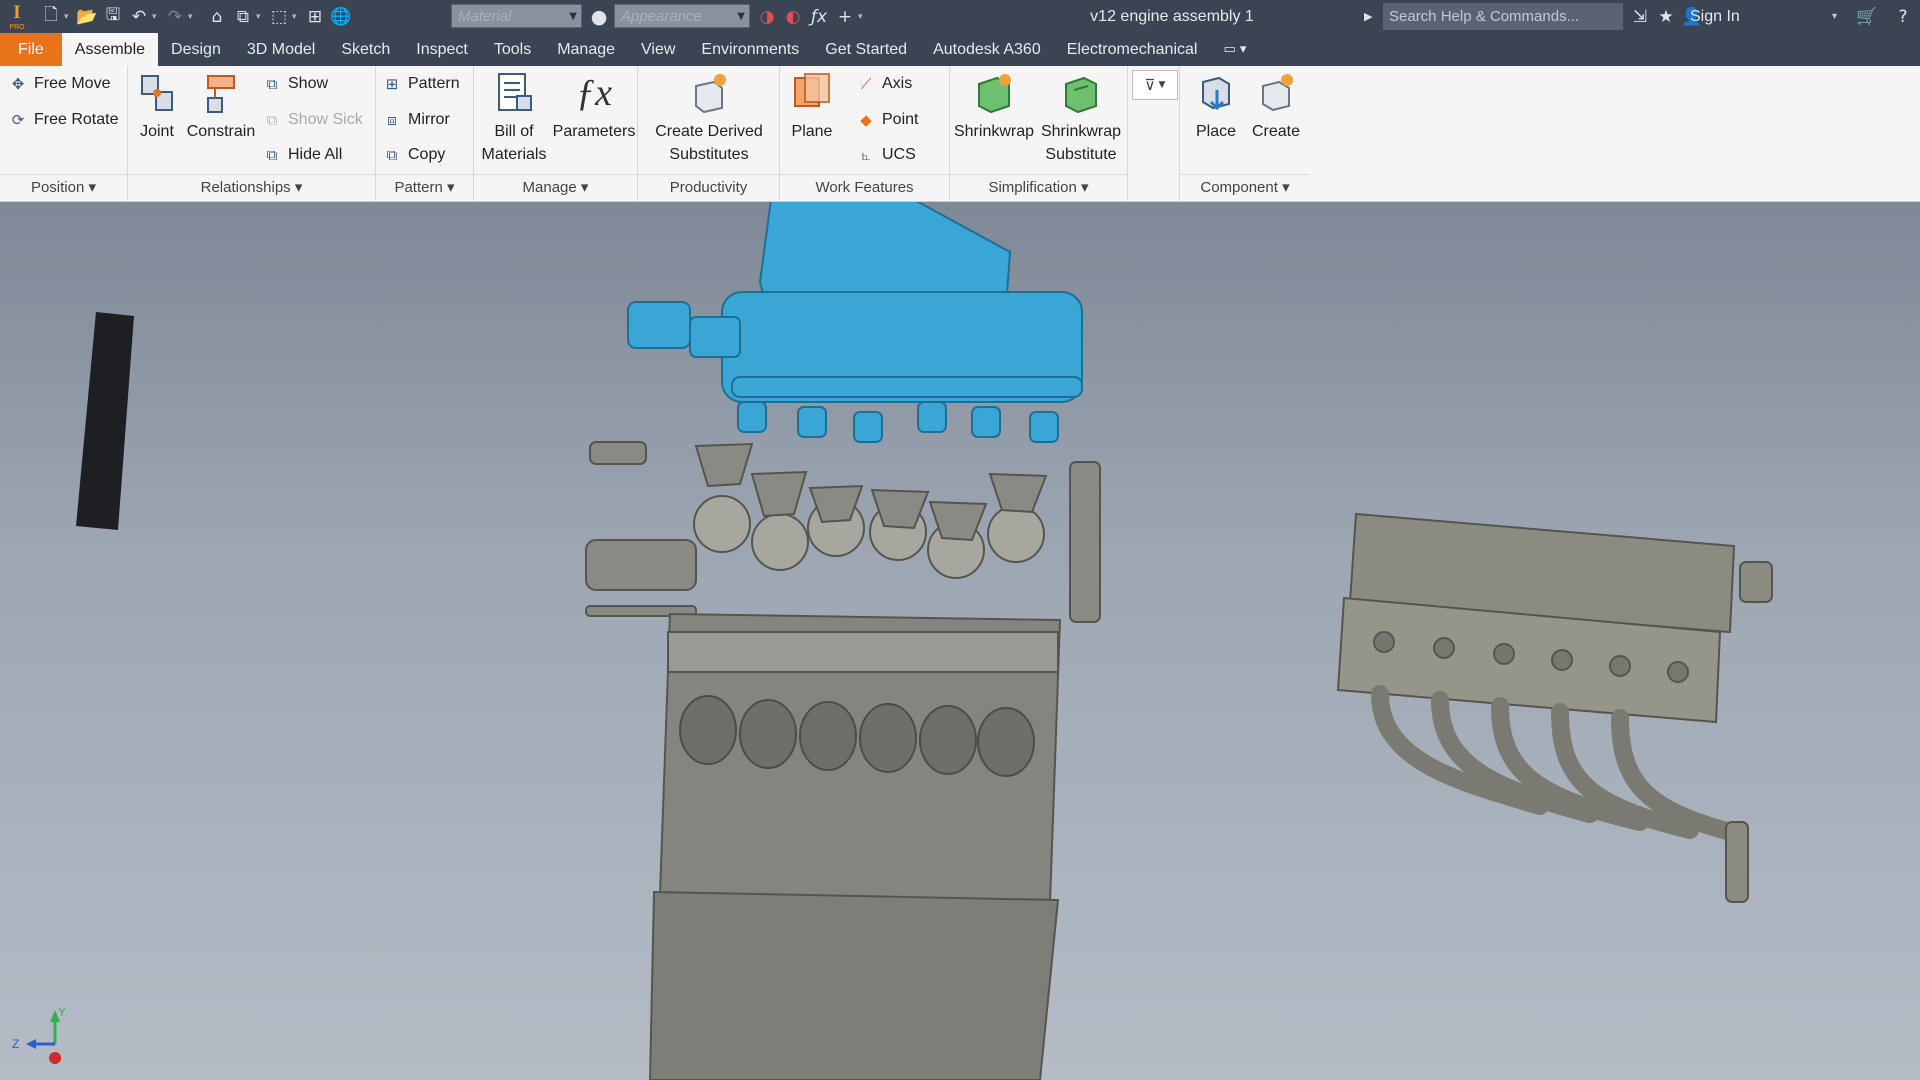  I want to click on show-label: Show, so click(308, 83).